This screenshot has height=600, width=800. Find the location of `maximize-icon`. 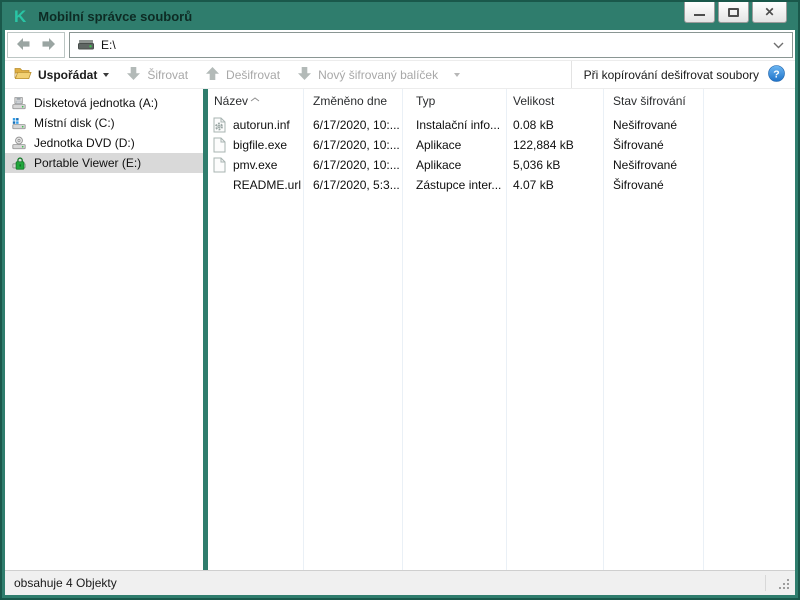

maximize-icon is located at coordinates (733, 12).